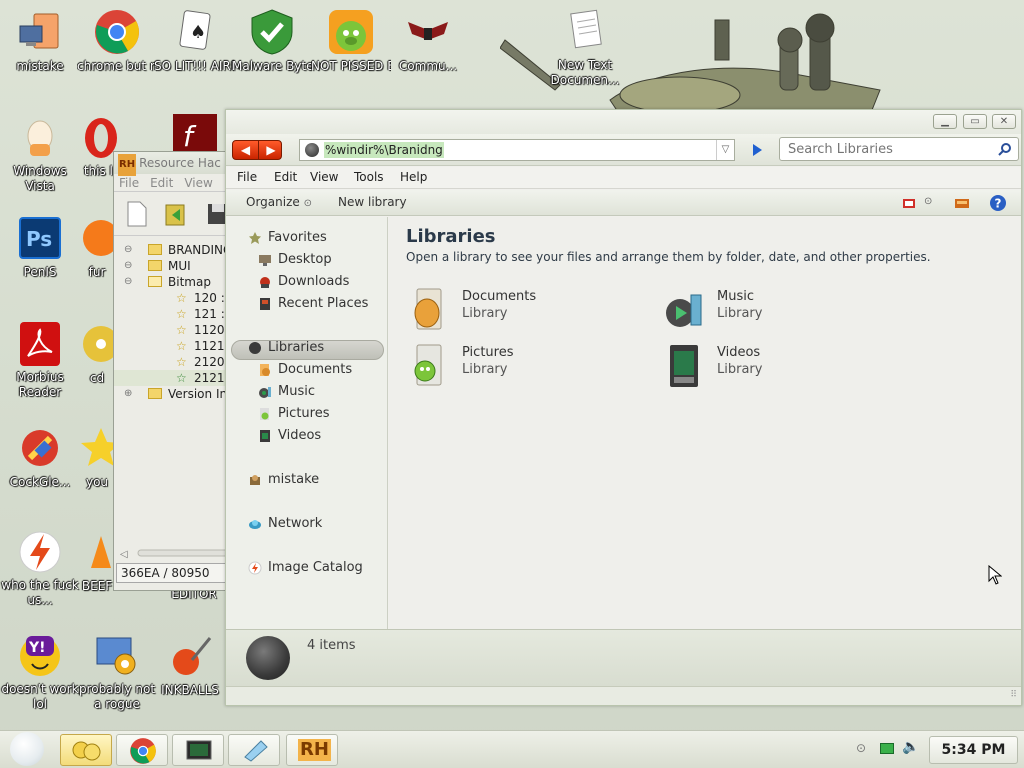 Image resolution: width=1024 pixels, height=768 pixels. Describe the element at coordinates (173, 250) in the screenshot. I see `tree-node-branding: ⊖ BRANDING` at that location.